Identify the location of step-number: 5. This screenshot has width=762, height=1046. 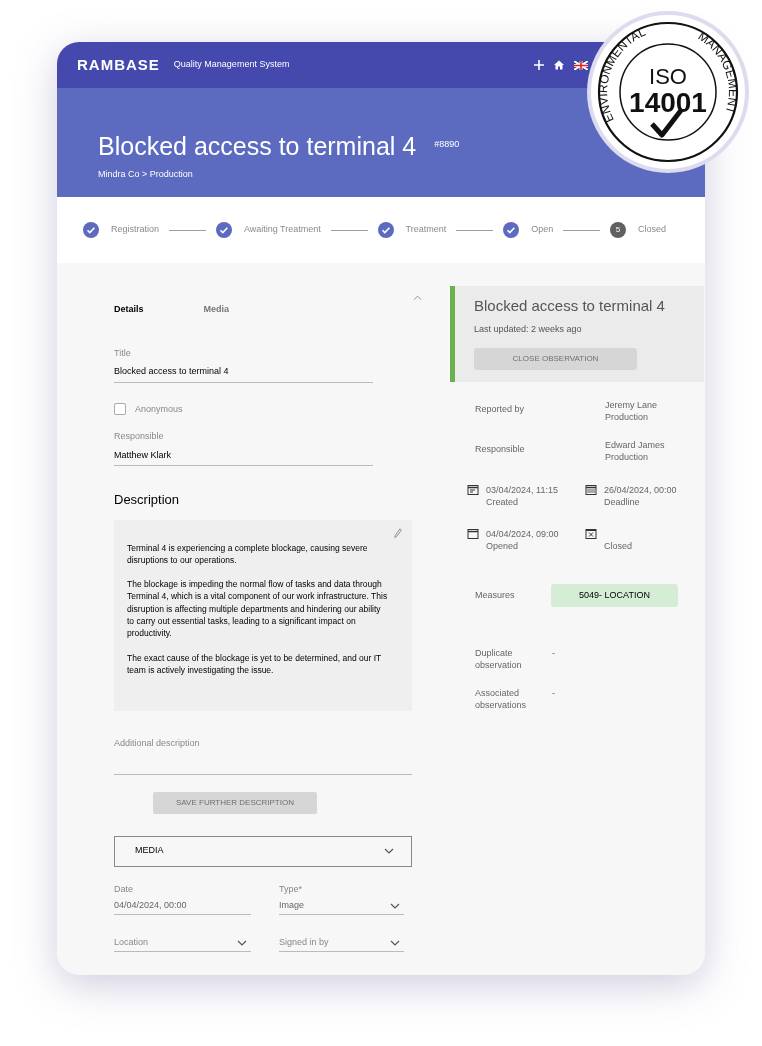
(618, 230).